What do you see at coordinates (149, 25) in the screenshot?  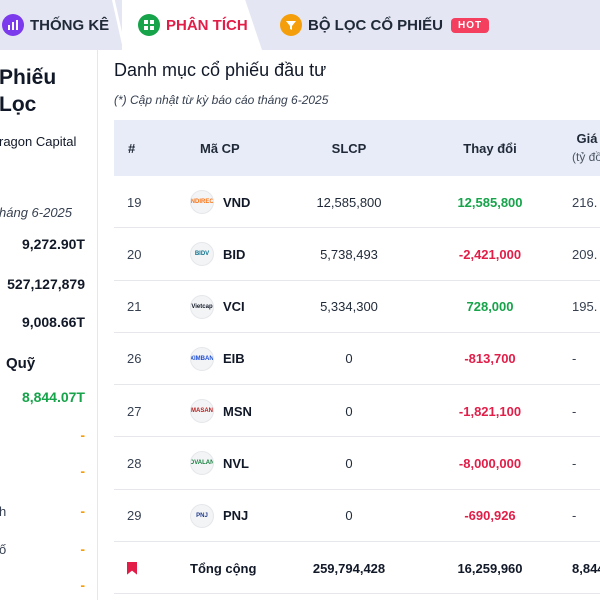 I see `grid-icon` at bounding box center [149, 25].